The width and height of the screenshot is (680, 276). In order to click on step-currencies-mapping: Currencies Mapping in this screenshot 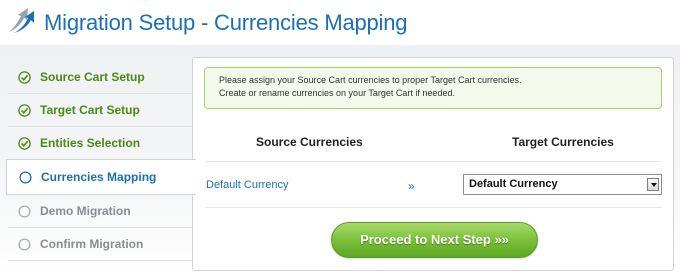, I will do `click(101, 177)`.